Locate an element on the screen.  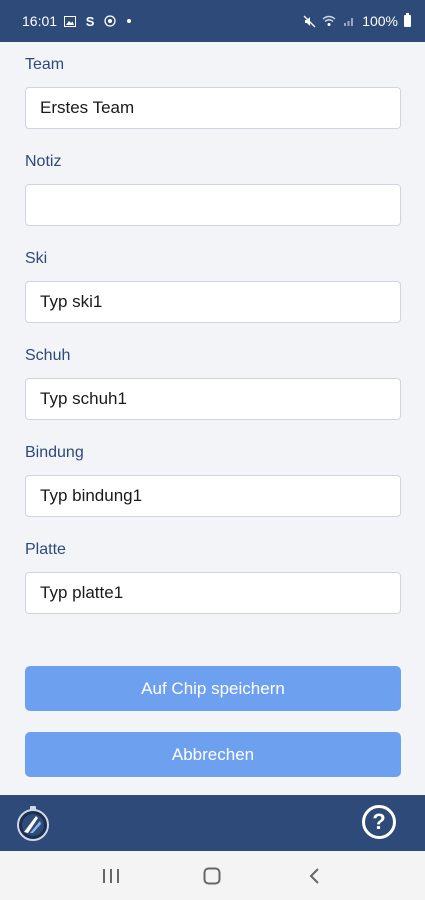
cancel-button: Abbrechen is located at coordinates (213, 754).